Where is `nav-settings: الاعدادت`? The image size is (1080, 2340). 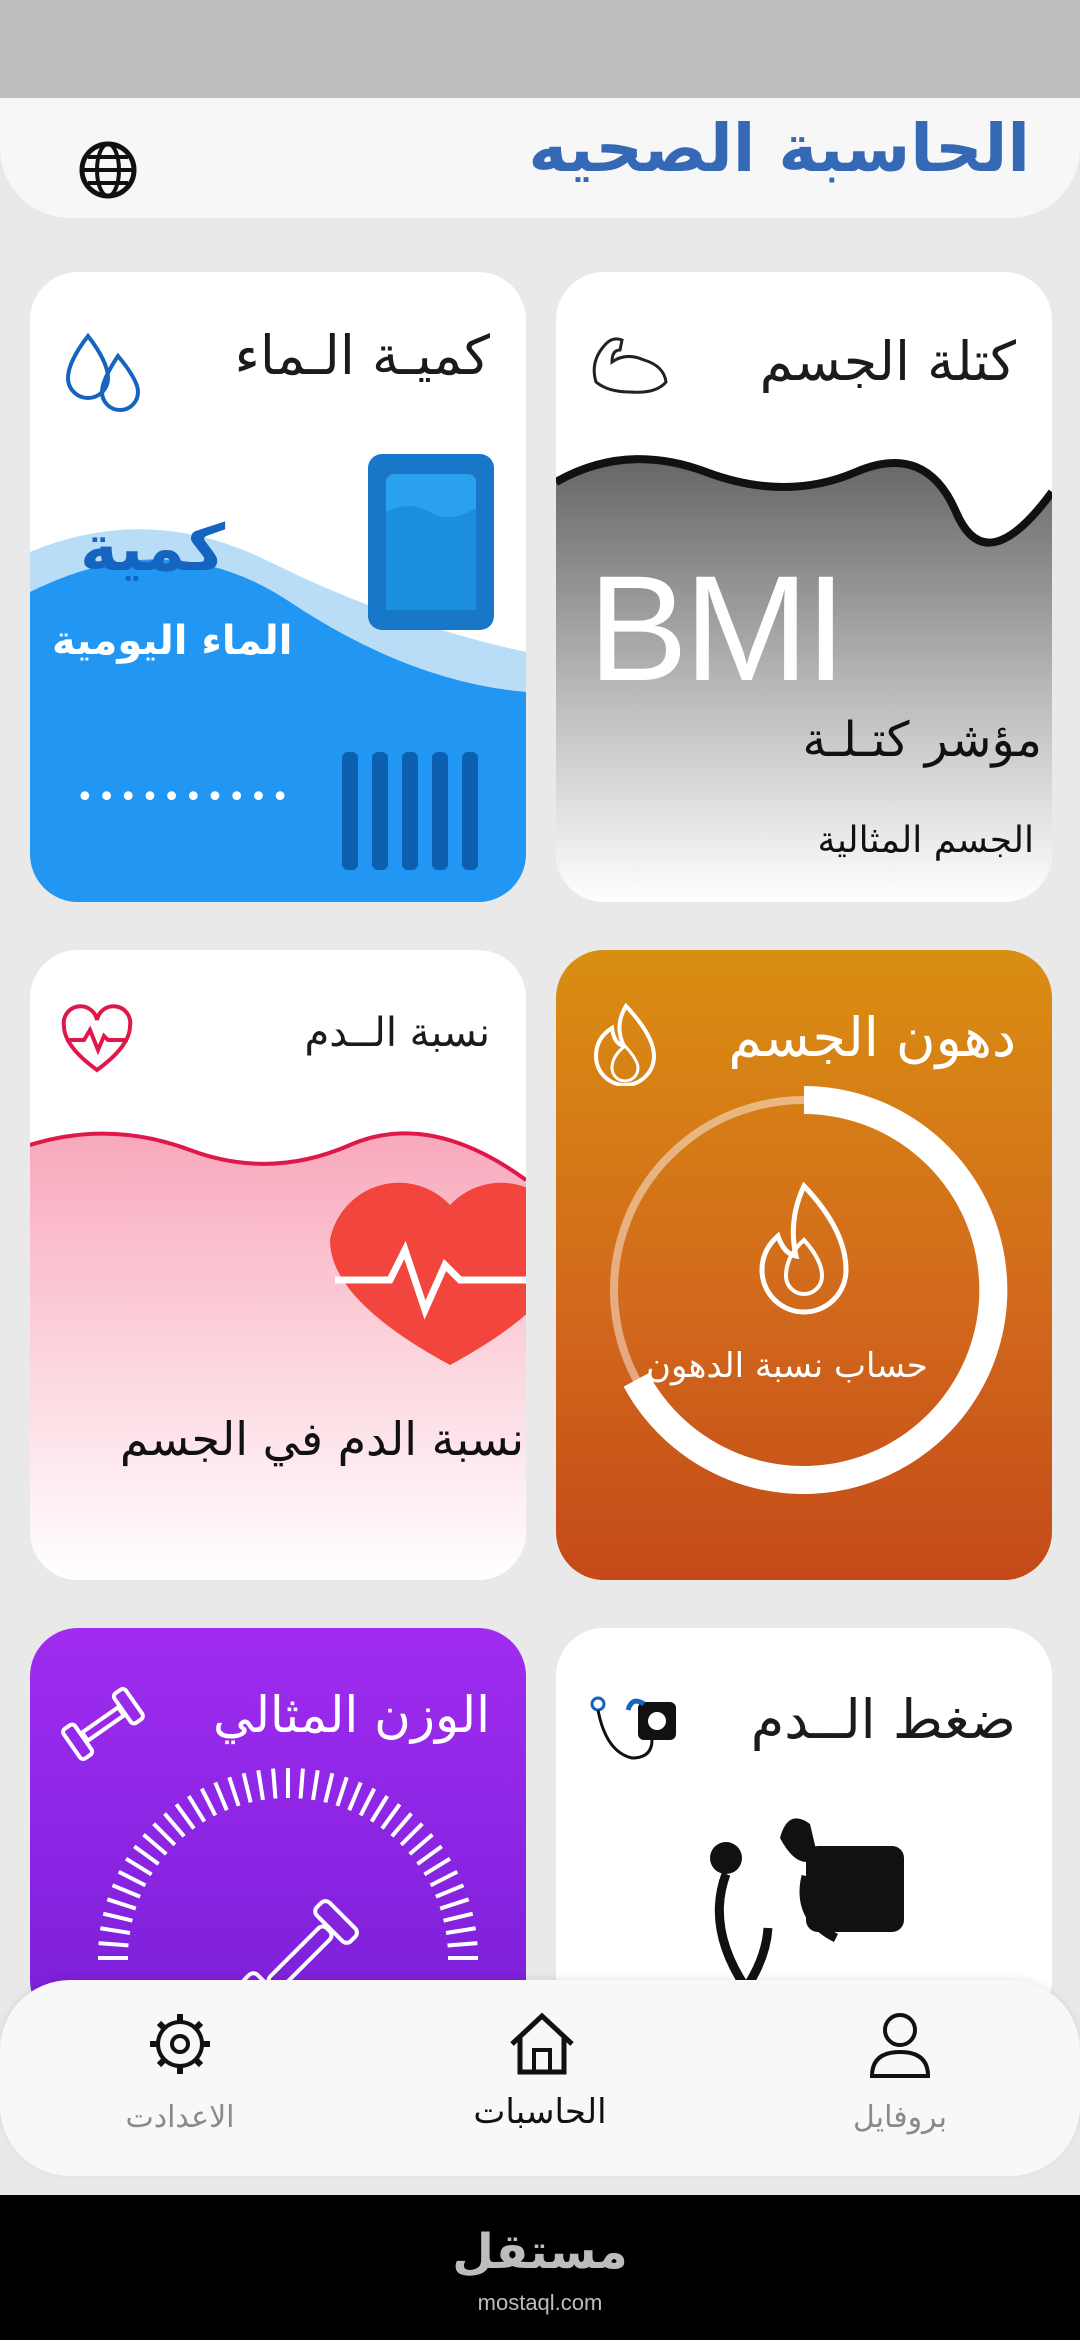 nav-settings: الاعدادت is located at coordinates (180, 2078).